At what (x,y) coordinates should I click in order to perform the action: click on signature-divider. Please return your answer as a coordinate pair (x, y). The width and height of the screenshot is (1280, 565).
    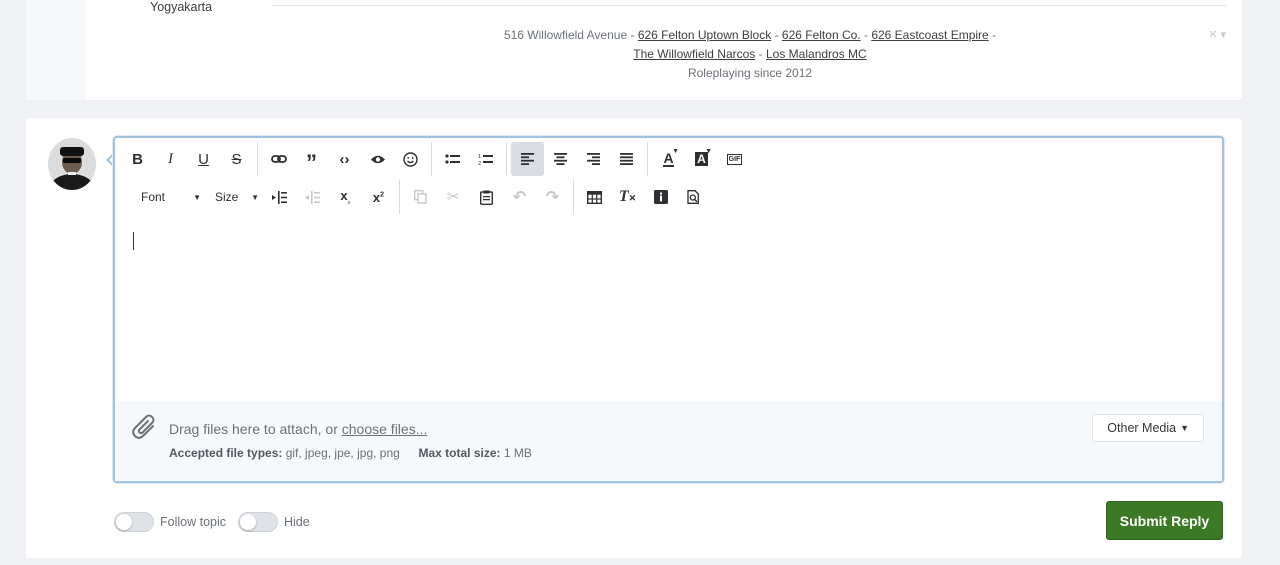
    Looking at the image, I should click on (750, 5).